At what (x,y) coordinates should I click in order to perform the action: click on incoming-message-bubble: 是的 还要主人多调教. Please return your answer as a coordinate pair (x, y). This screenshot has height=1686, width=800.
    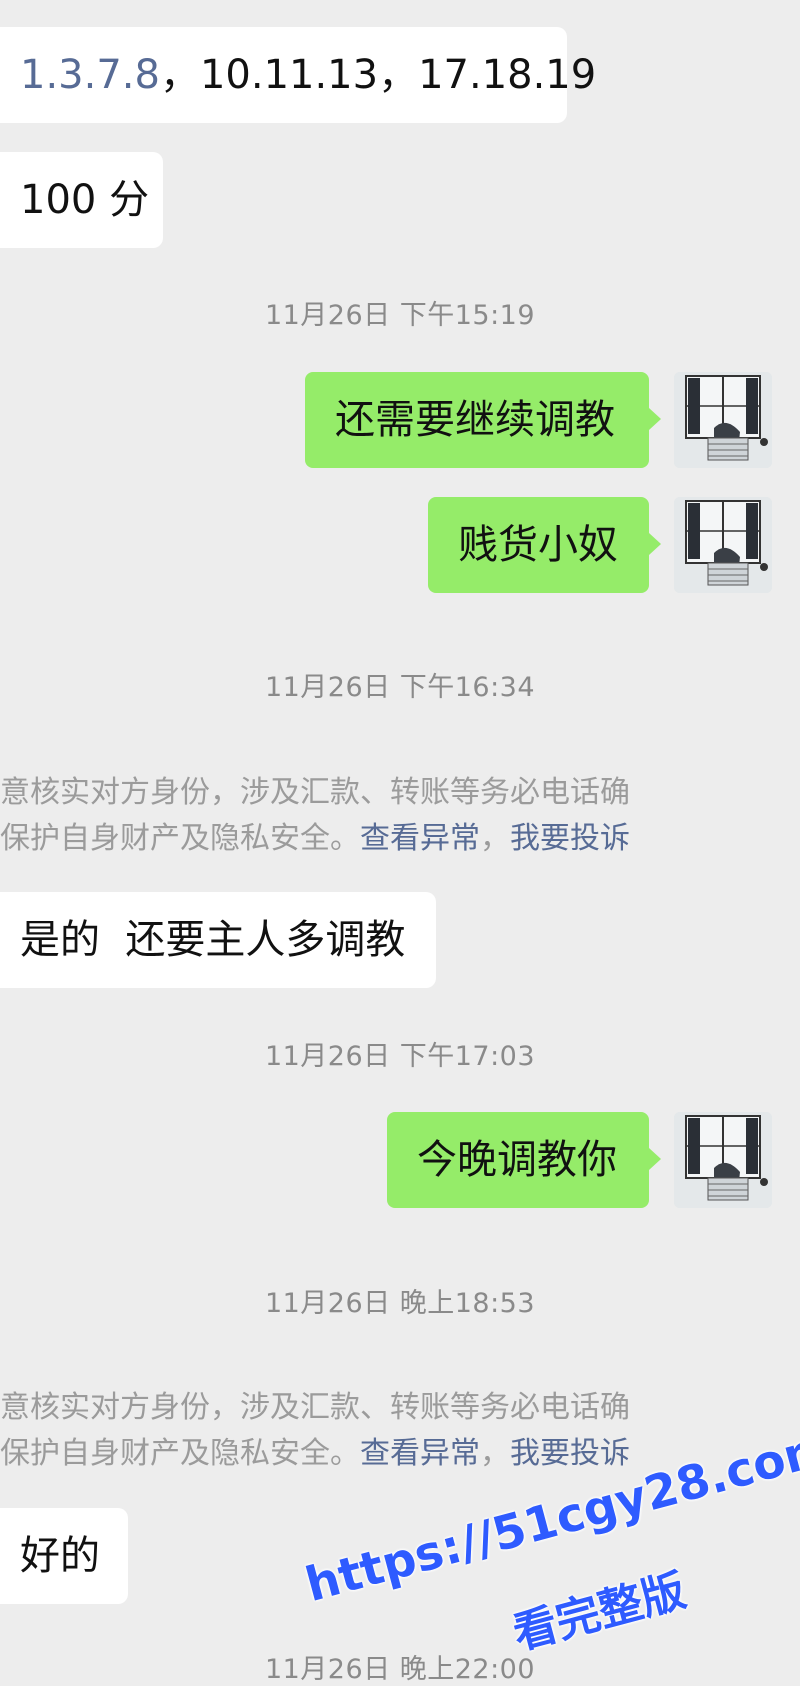
    Looking at the image, I should click on (218, 940).